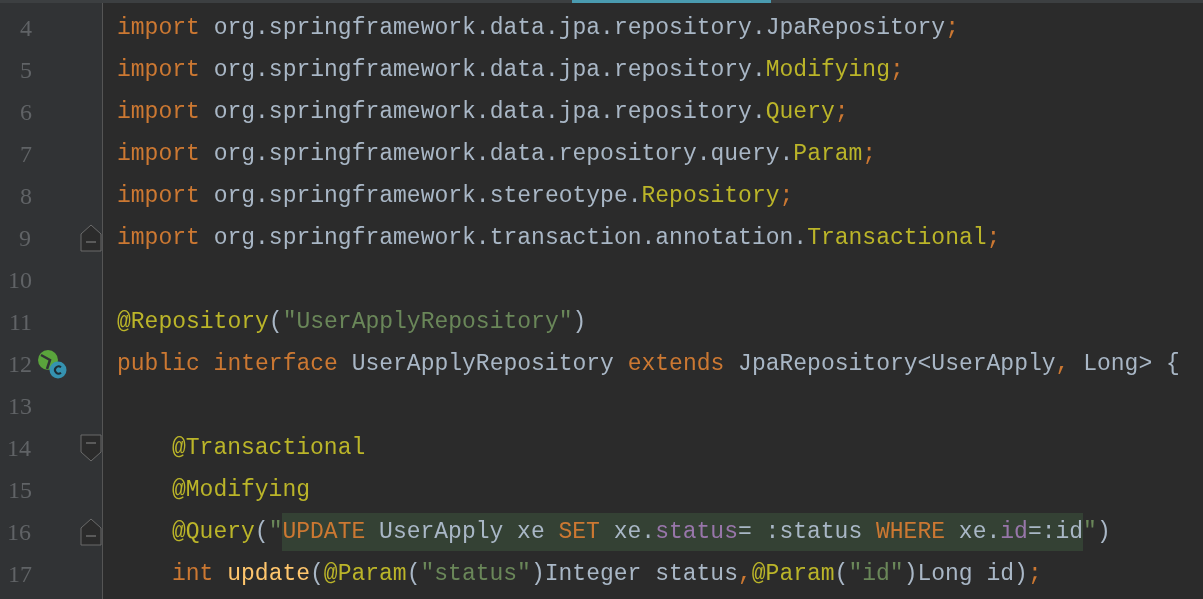  What do you see at coordinates (800, 112) in the screenshot?
I see `annotation-token: Query` at bounding box center [800, 112].